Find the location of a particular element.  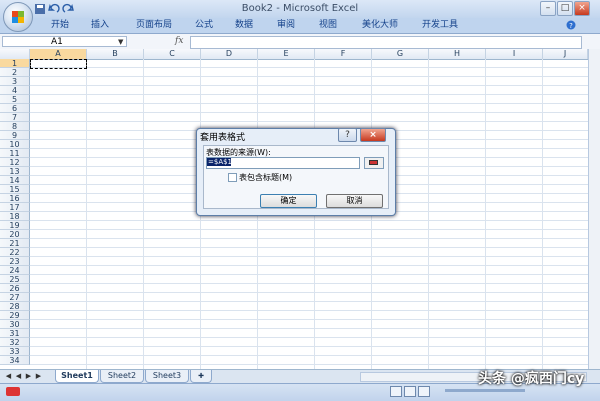

row-header: 29 is located at coordinates (15, 315).